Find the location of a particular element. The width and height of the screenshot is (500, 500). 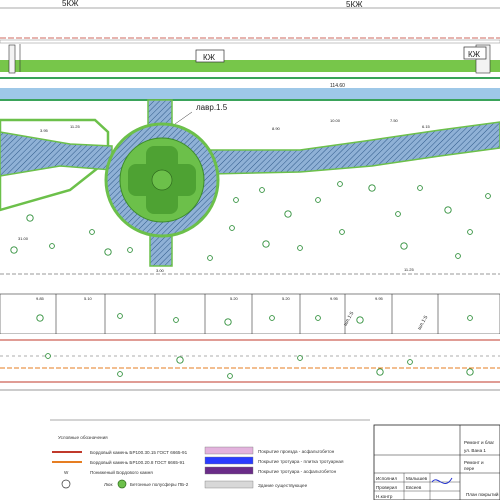

stamp-row: Проверил is located at coordinates (386, 487).